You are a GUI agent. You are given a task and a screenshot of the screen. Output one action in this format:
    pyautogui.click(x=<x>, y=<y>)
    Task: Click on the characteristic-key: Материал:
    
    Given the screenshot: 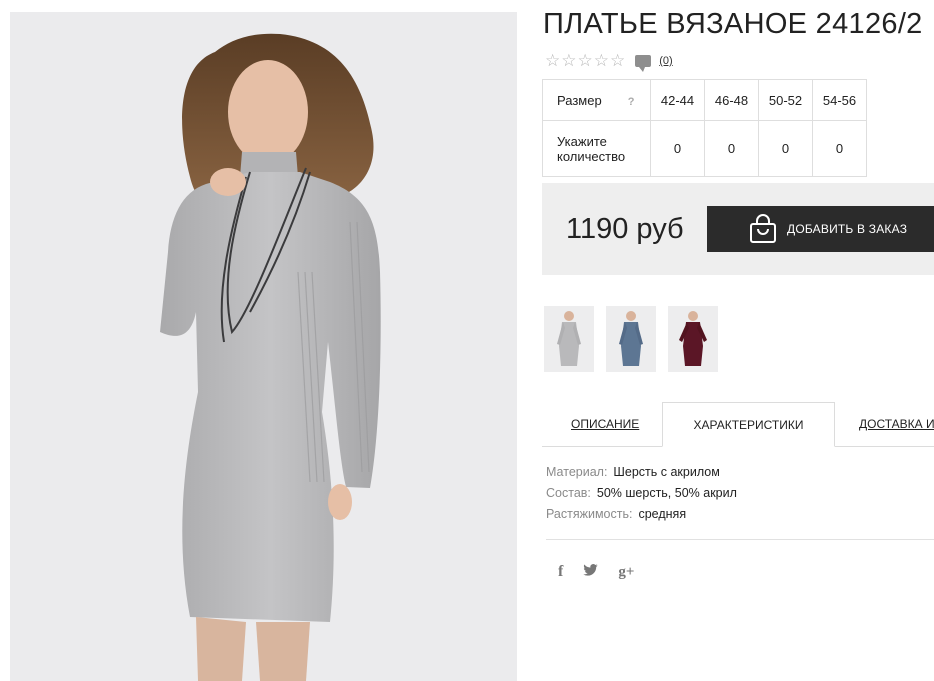 What is the action you would take?
    pyautogui.click(x=577, y=472)
    